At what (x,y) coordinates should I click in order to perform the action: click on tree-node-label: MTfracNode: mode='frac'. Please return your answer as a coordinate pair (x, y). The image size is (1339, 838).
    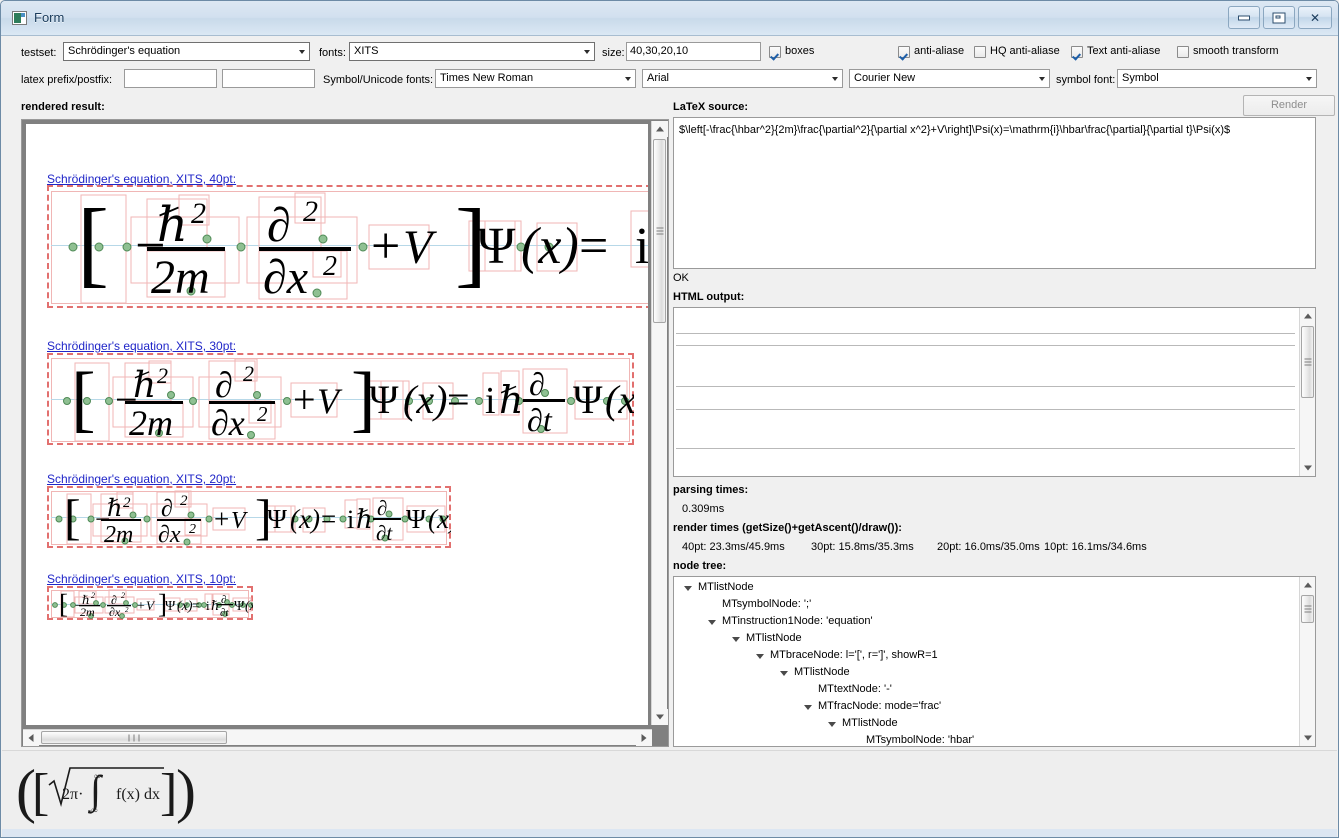
    Looking at the image, I should click on (880, 706).